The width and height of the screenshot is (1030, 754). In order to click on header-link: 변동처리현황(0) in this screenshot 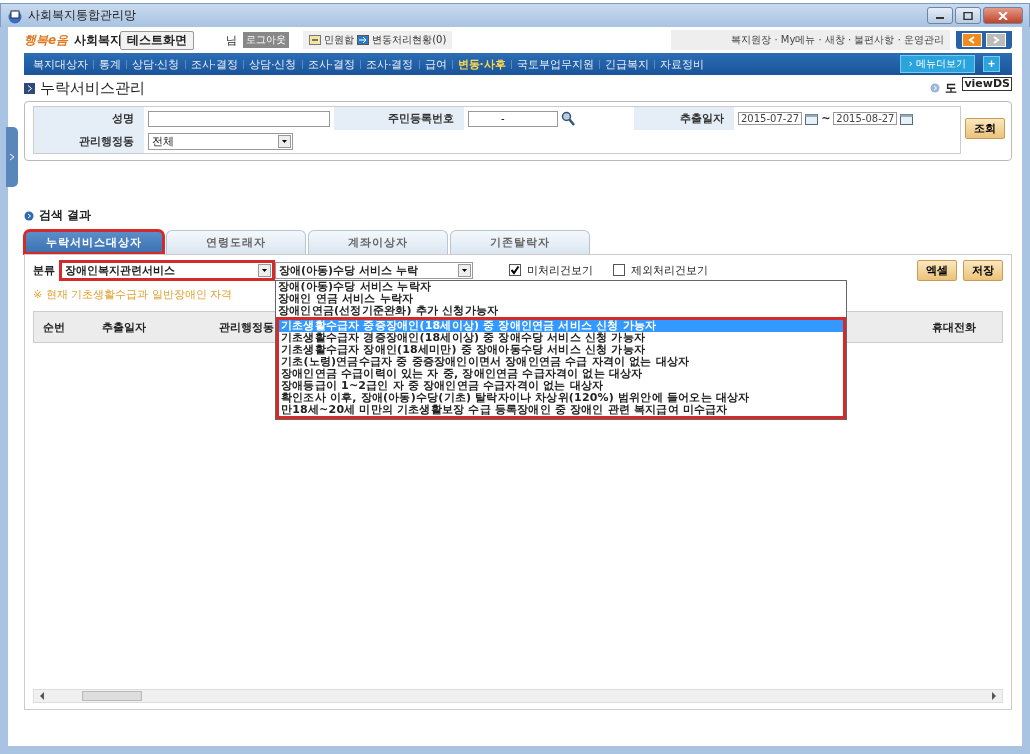, I will do `click(409, 40)`.